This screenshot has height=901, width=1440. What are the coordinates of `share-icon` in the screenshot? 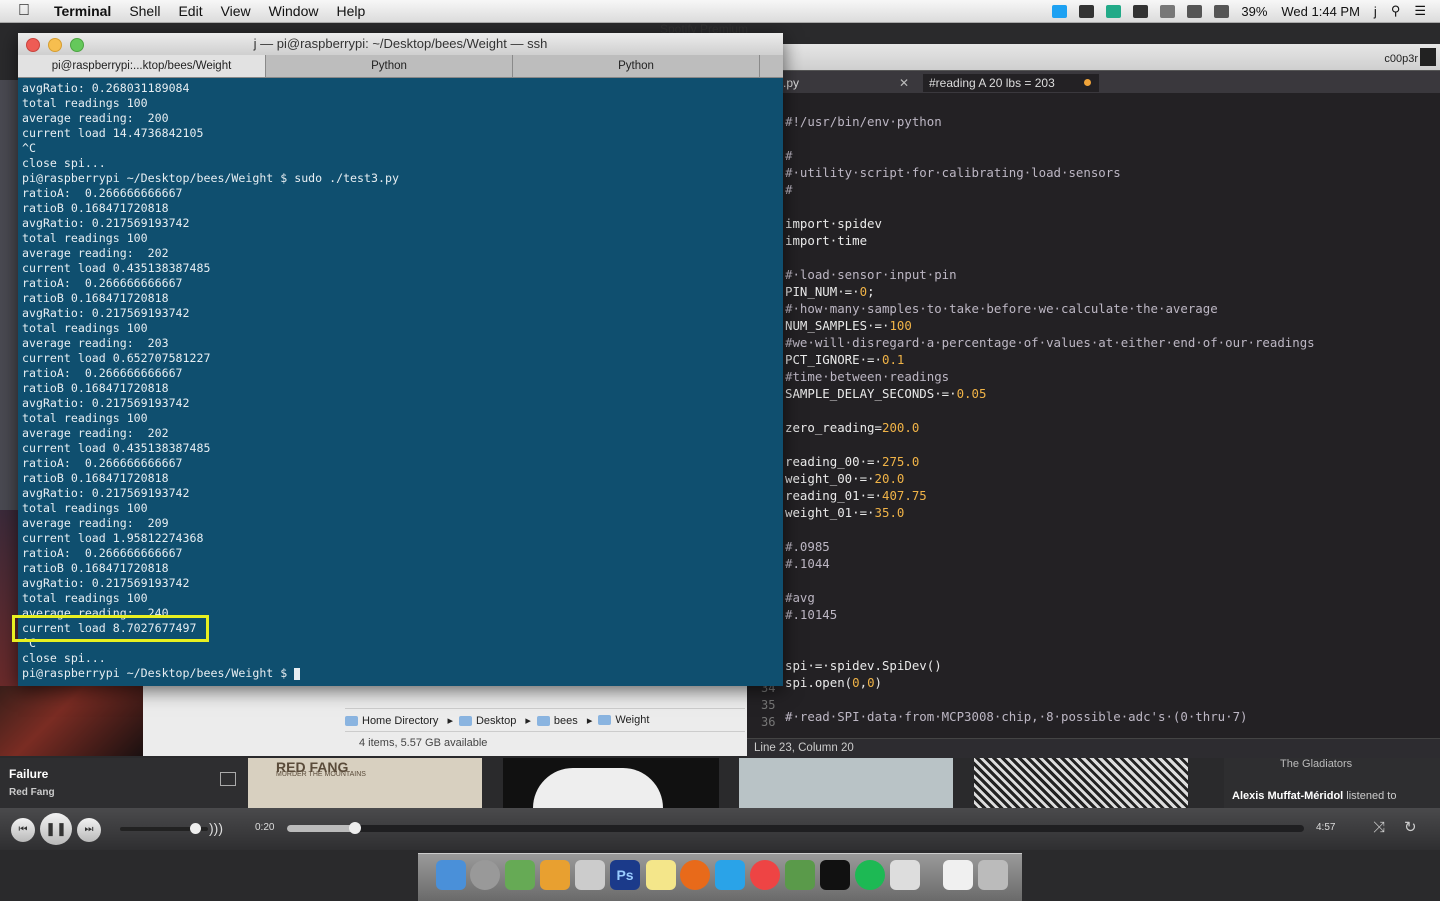 It's located at (228, 779).